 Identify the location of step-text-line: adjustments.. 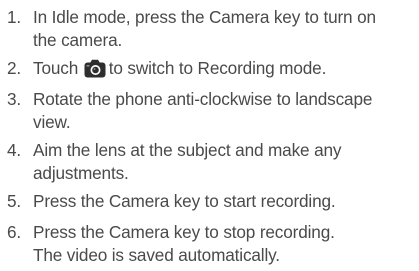
(81, 173).